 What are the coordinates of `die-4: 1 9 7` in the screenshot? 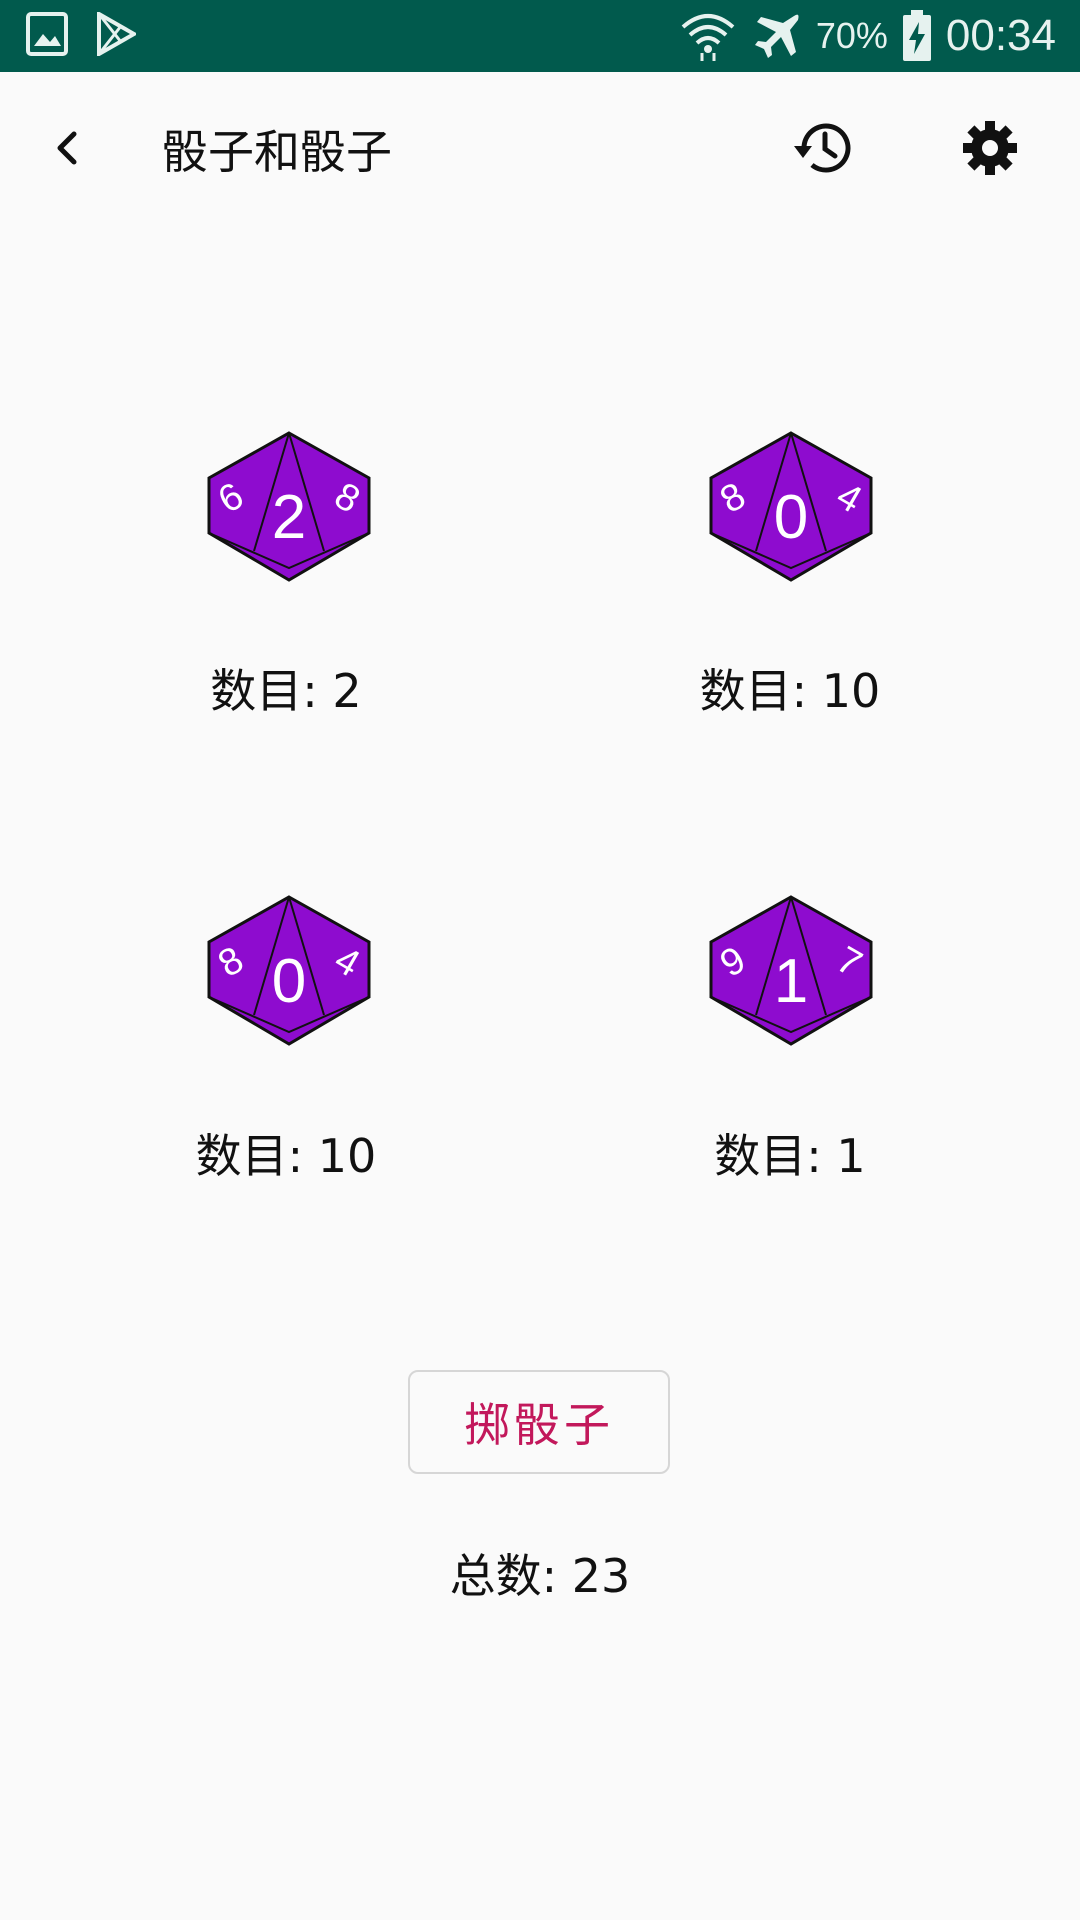 It's located at (791, 970).